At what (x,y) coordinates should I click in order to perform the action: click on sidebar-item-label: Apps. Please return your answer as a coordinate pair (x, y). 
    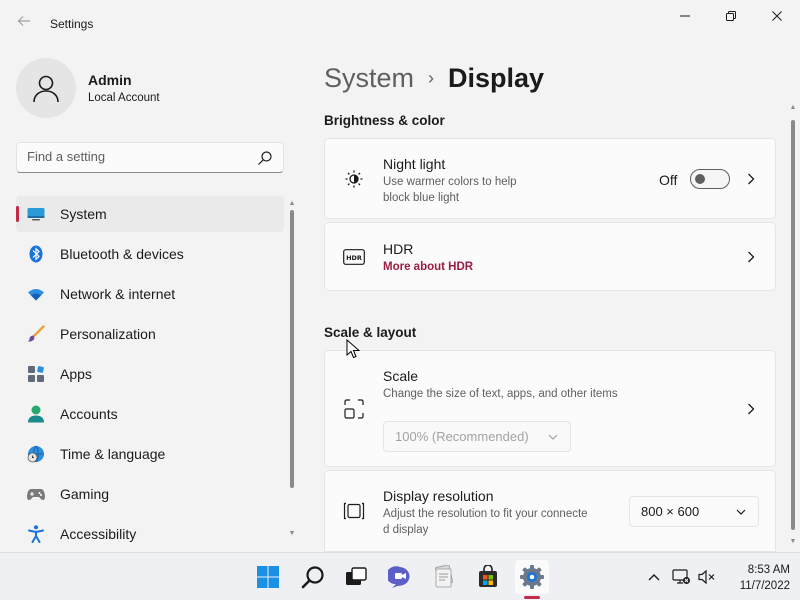
    Looking at the image, I should click on (76, 374).